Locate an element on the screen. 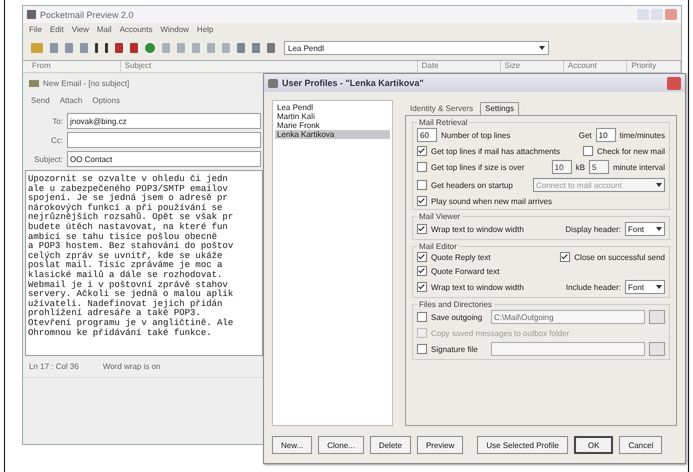 This screenshot has width=693, height=472. list-item: Lenka Kartikova is located at coordinates (332, 134).